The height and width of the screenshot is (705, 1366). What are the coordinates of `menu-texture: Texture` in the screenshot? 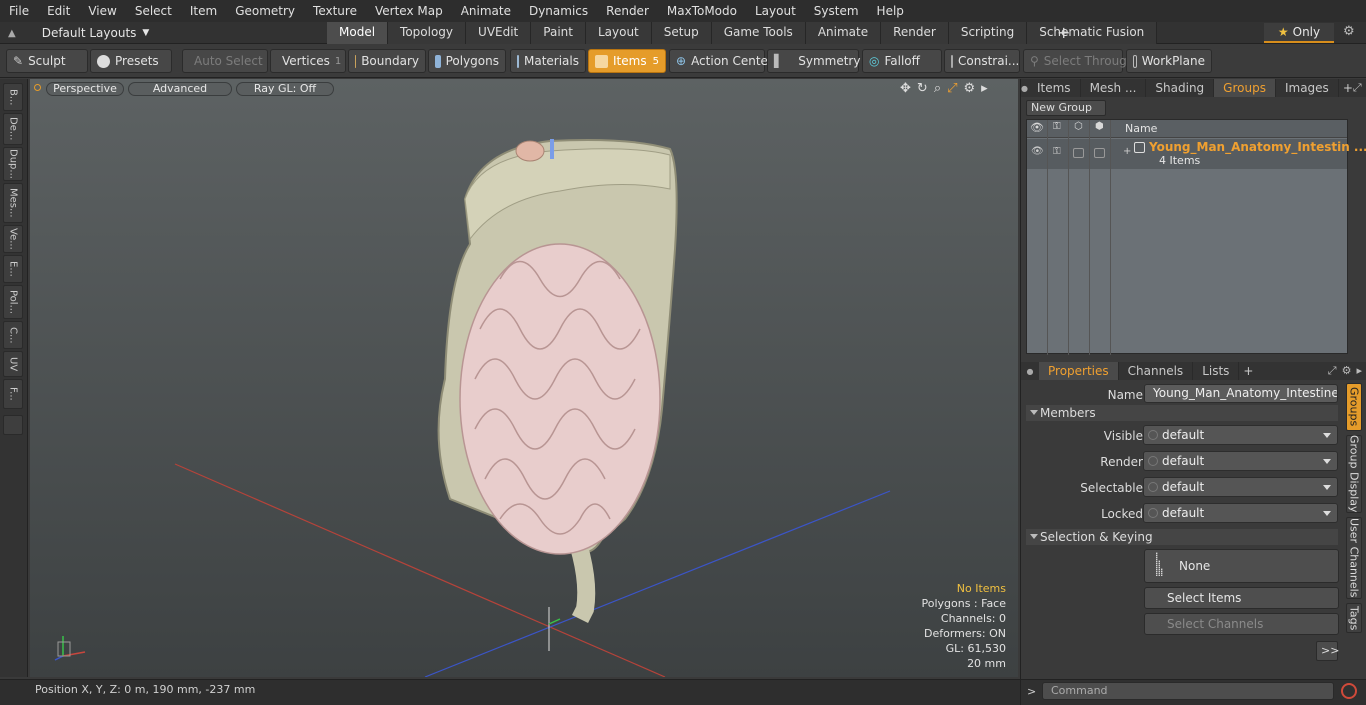 It's located at (335, 11).